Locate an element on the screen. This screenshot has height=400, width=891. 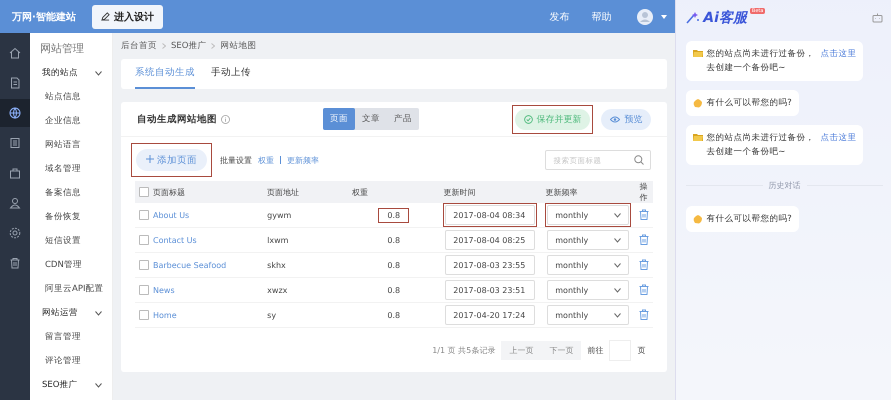
robot-icon is located at coordinates (877, 17).